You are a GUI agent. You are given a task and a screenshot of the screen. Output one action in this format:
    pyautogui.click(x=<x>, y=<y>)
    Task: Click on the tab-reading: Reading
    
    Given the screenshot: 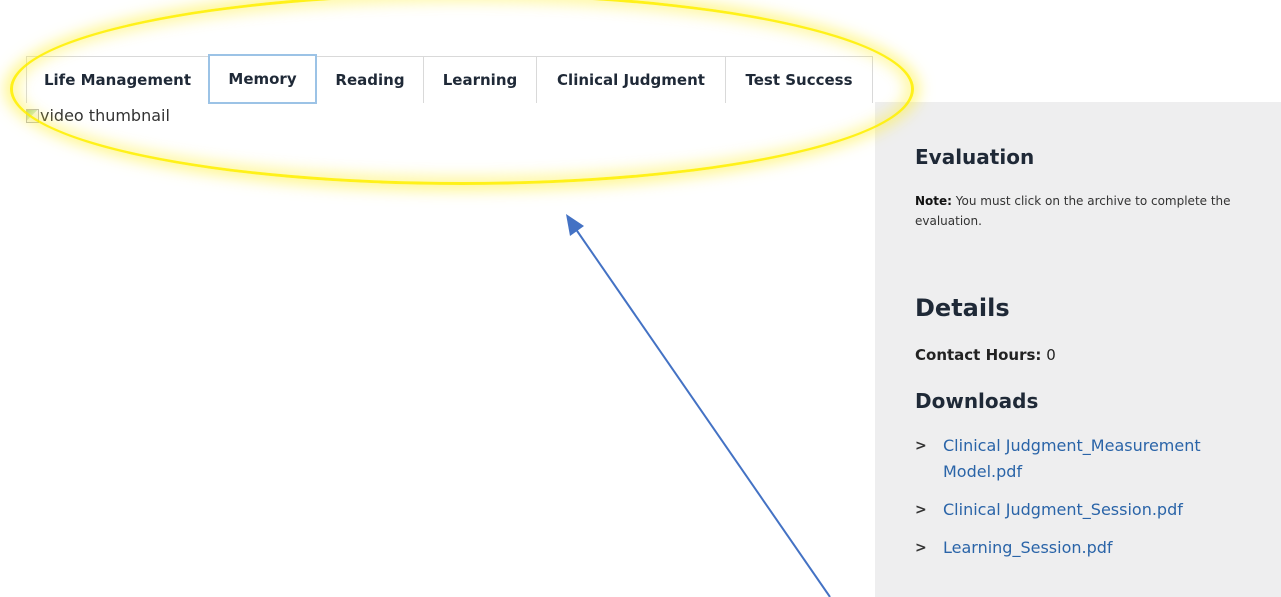 What is the action you would take?
    pyautogui.click(x=370, y=79)
    